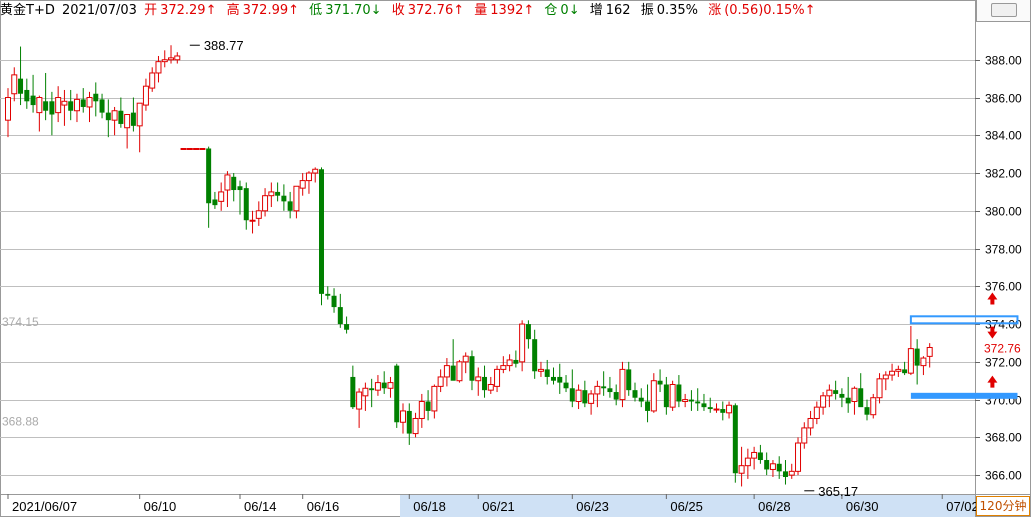 The image size is (1031, 517). What do you see at coordinates (610, 10) in the screenshot?
I see `increase-label: 增 162` at bounding box center [610, 10].